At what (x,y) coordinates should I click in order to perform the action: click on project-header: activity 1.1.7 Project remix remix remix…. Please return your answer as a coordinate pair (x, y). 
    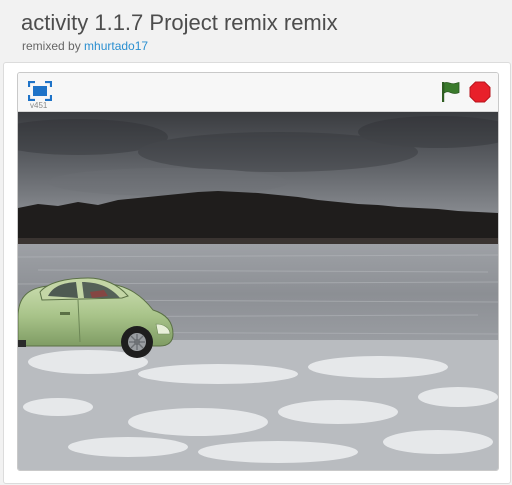
    Looking at the image, I should click on (256, 31).